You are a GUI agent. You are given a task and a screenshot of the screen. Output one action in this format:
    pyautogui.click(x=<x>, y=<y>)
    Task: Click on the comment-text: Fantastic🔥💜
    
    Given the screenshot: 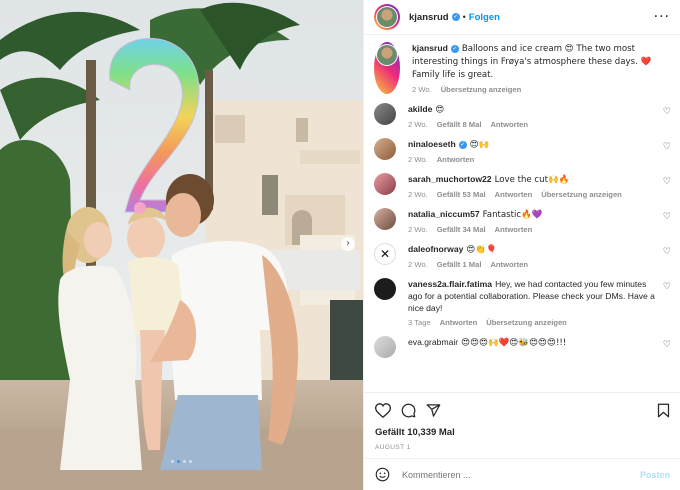 What is the action you would take?
    pyautogui.click(x=512, y=215)
    